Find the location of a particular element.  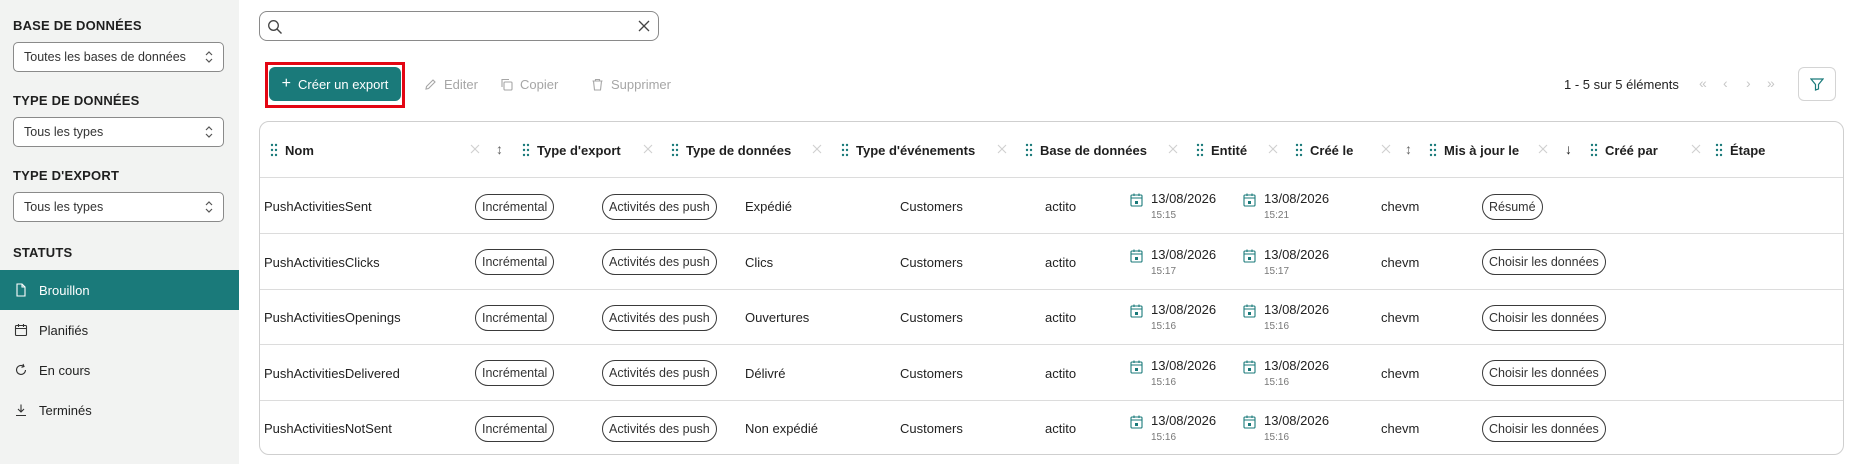

cell-event-type: Délivré is located at coordinates (765, 373).